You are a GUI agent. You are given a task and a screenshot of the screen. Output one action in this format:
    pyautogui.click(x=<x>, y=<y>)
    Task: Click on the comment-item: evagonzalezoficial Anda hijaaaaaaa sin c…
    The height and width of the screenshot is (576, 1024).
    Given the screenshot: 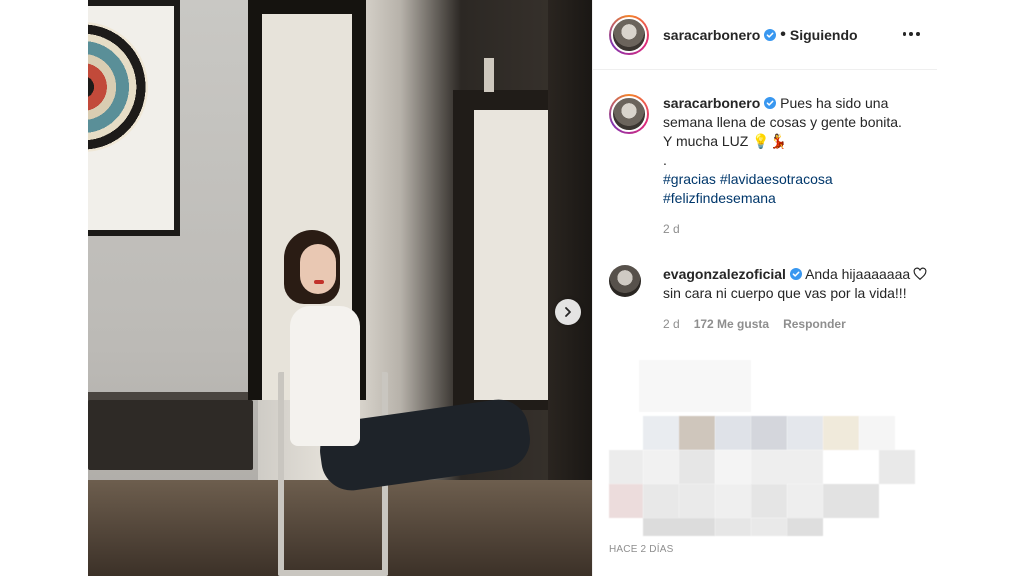 What is the action you would take?
    pyautogui.click(x=769, y=299)
    